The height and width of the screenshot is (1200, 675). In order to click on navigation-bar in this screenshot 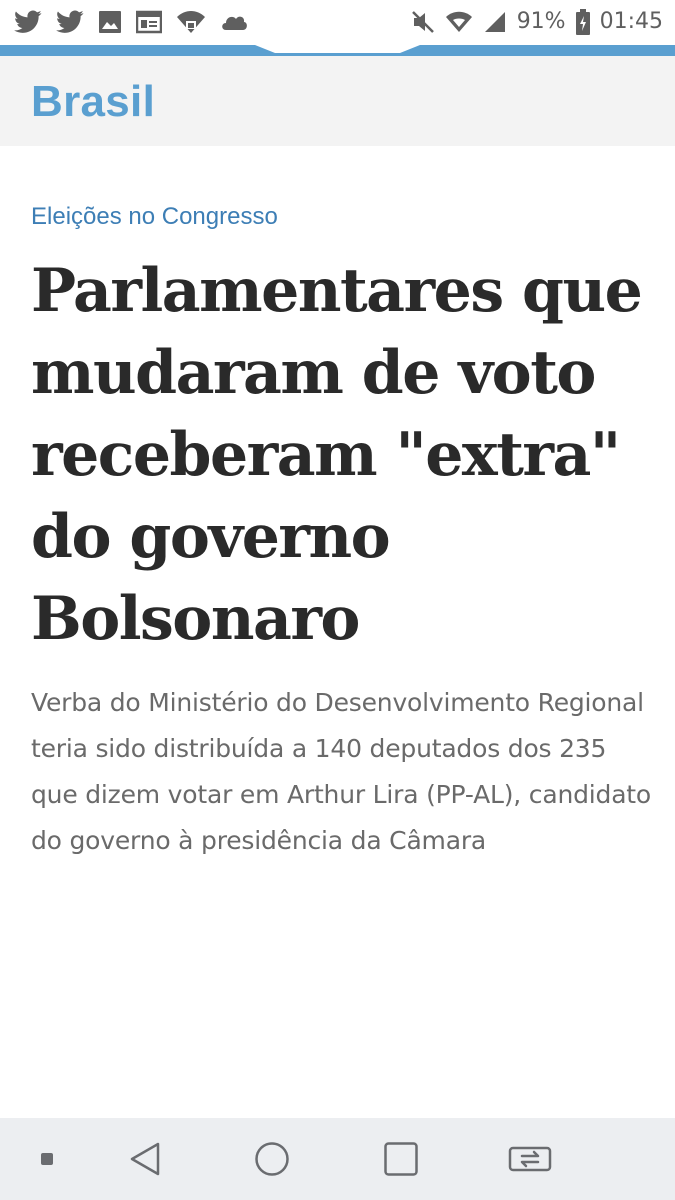, I will do `click(337, 1159)`.